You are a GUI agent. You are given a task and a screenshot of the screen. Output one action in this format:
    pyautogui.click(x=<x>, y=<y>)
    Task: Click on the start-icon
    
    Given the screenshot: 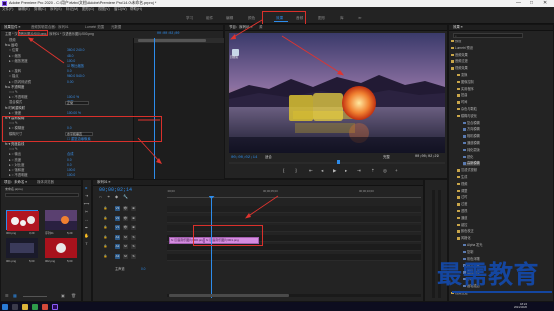 What is the action you would take?
    pyautogui.click(x=5, y=306)
    